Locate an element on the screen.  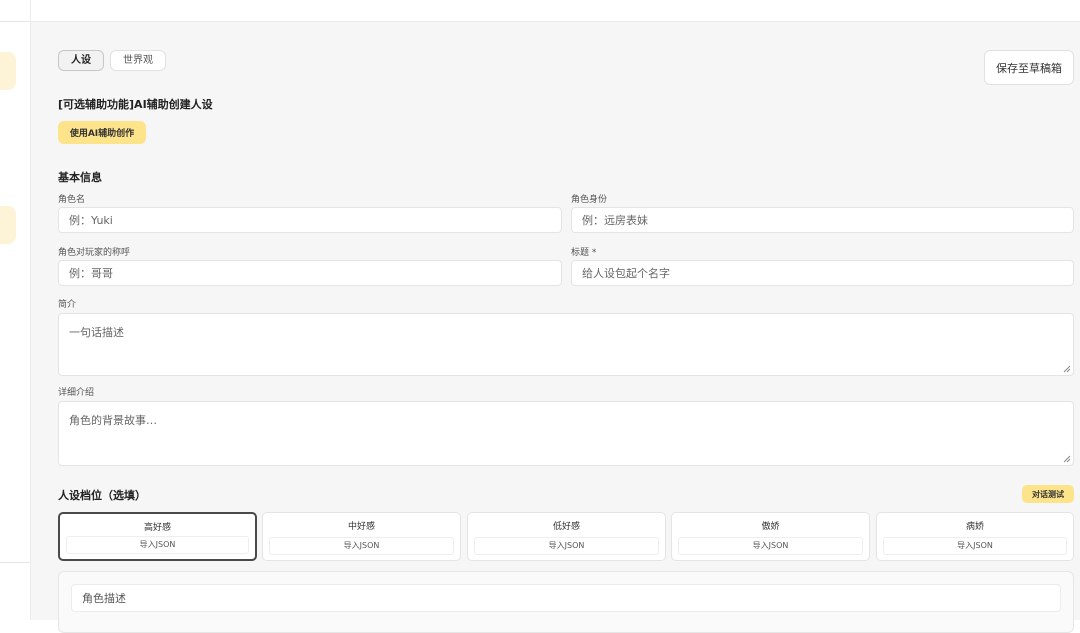
persona-tiers-heading: 人设档位（选填） is located at coordinates (102, 495).